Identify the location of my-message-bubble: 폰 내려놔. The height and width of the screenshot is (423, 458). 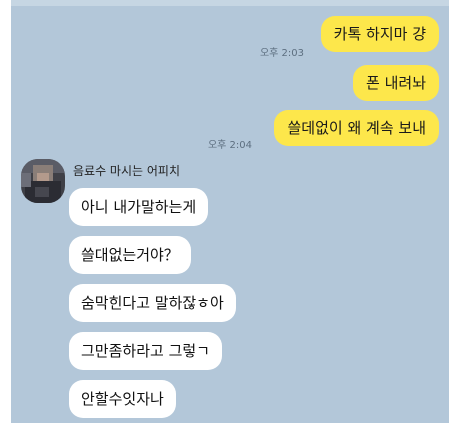
(396, 83).